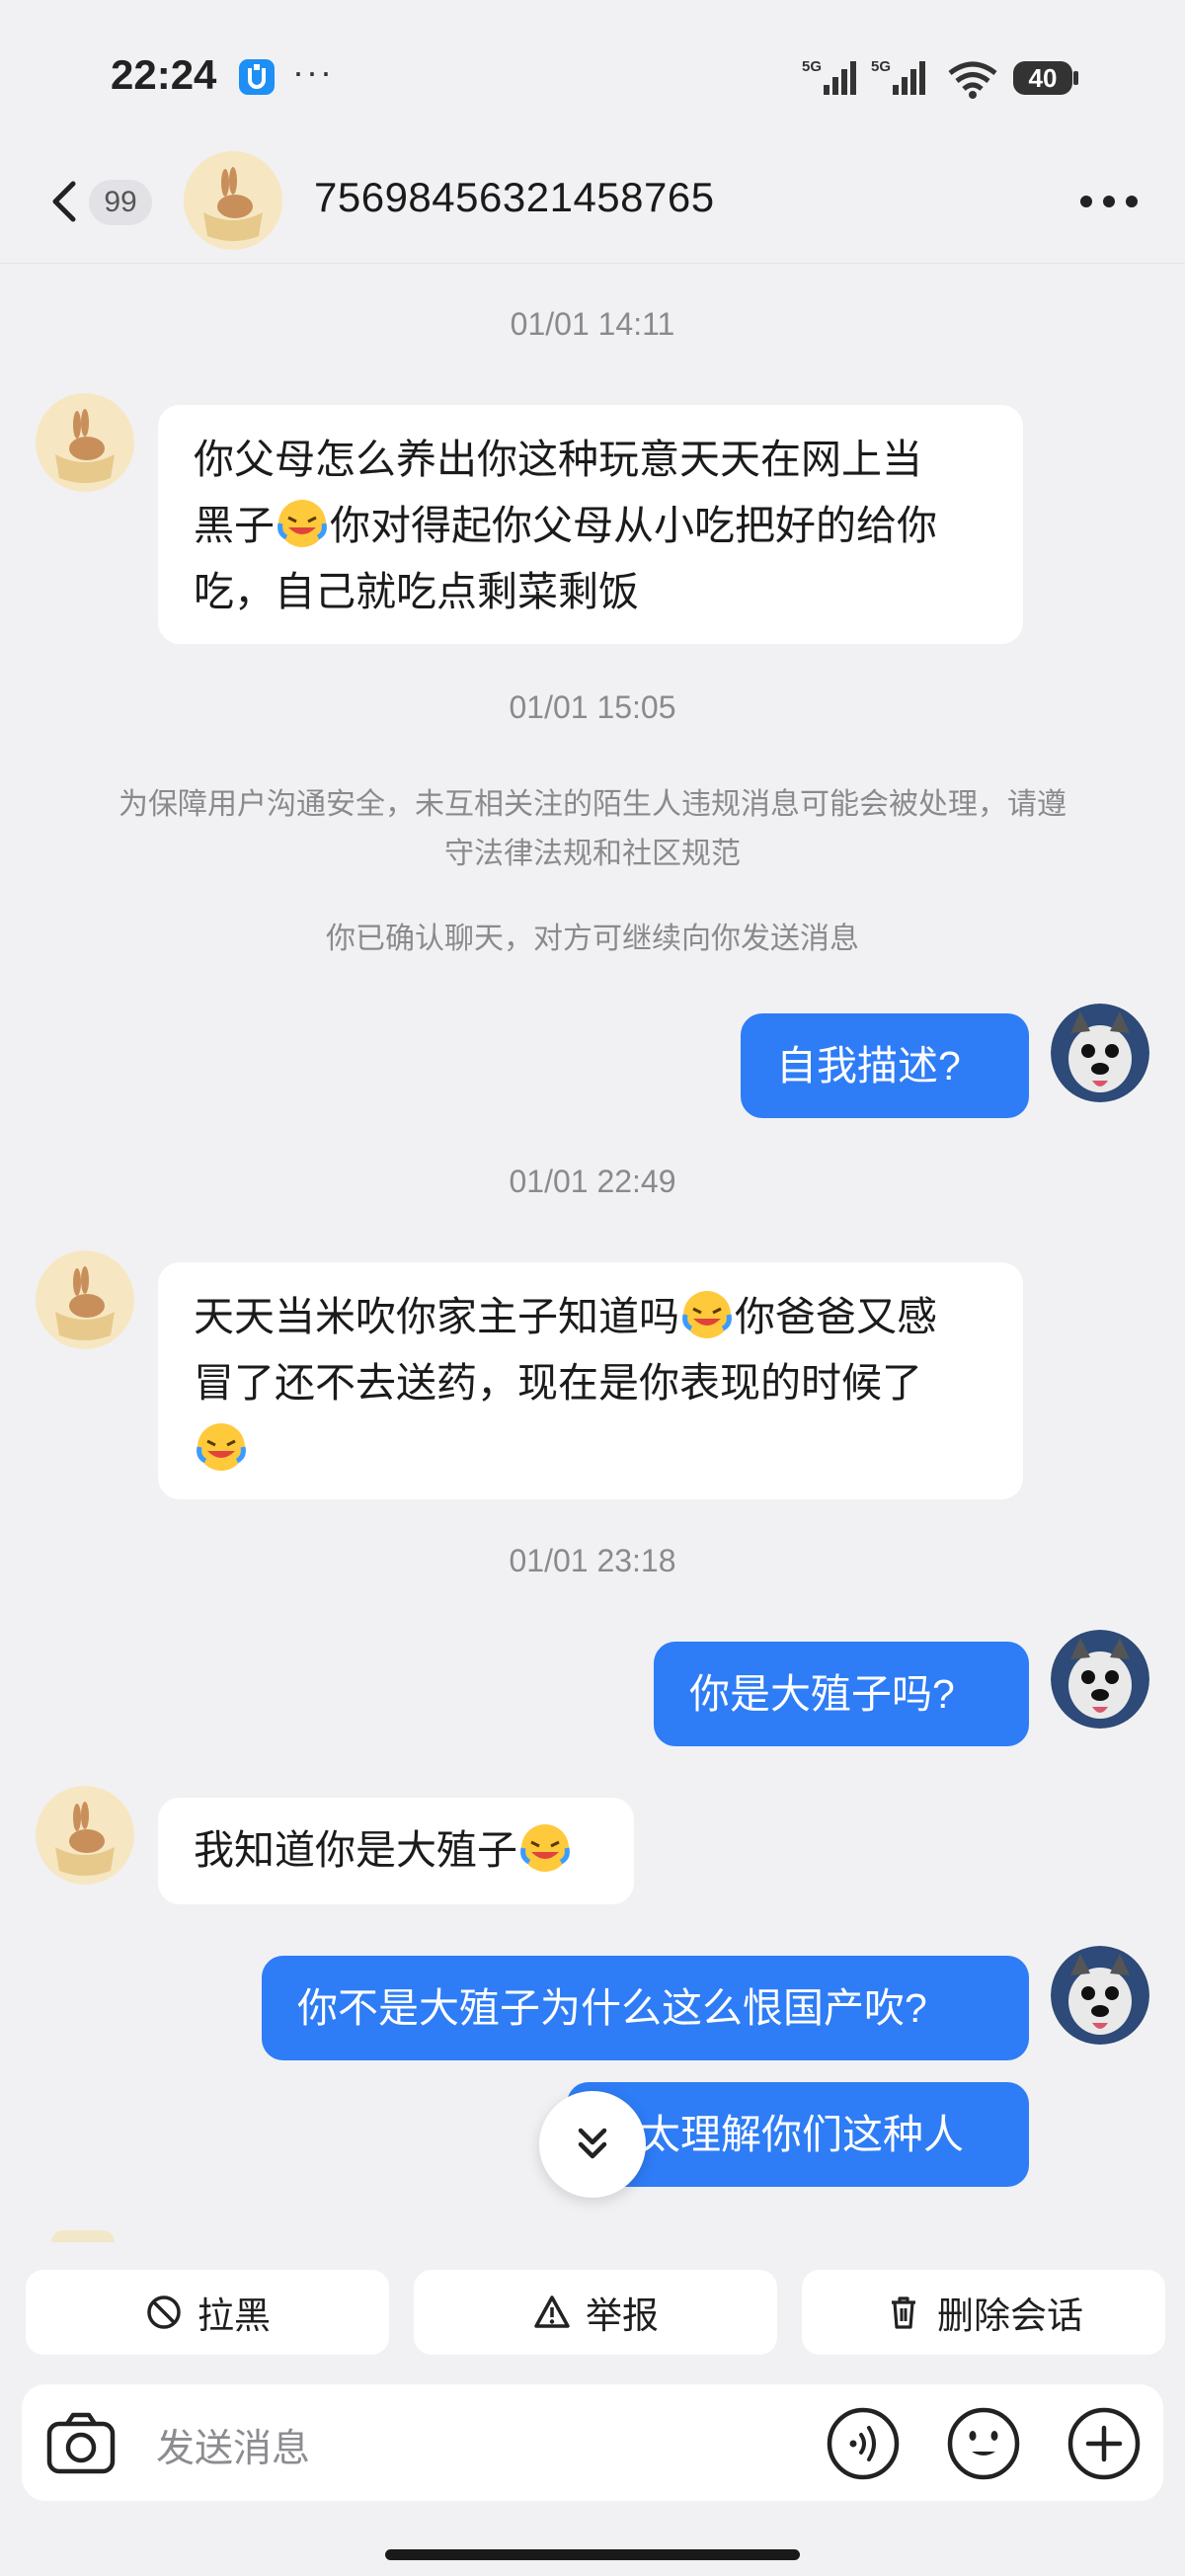 The width and height of the screenshot is (1185, 2576). Describe the element at coordinates (904, 2312) in the screenshot. I see `trash-icon` at that location.